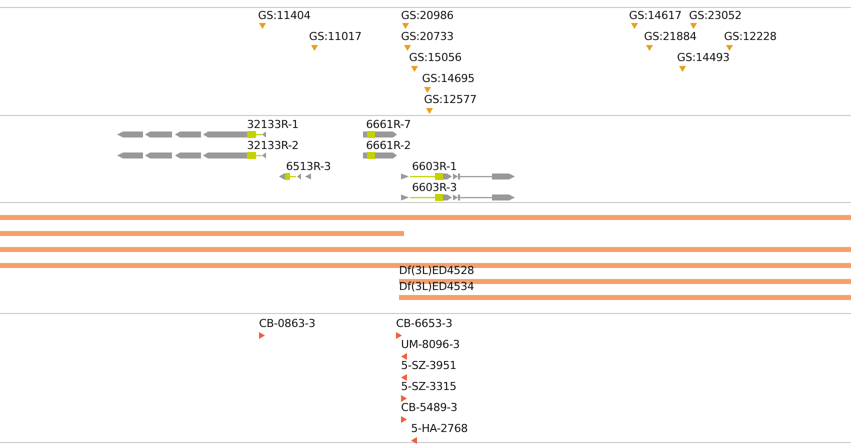 The width and height of the screenshot is (851, 444). I want to click on insertion-label: GS:20733, so click(427, 37).